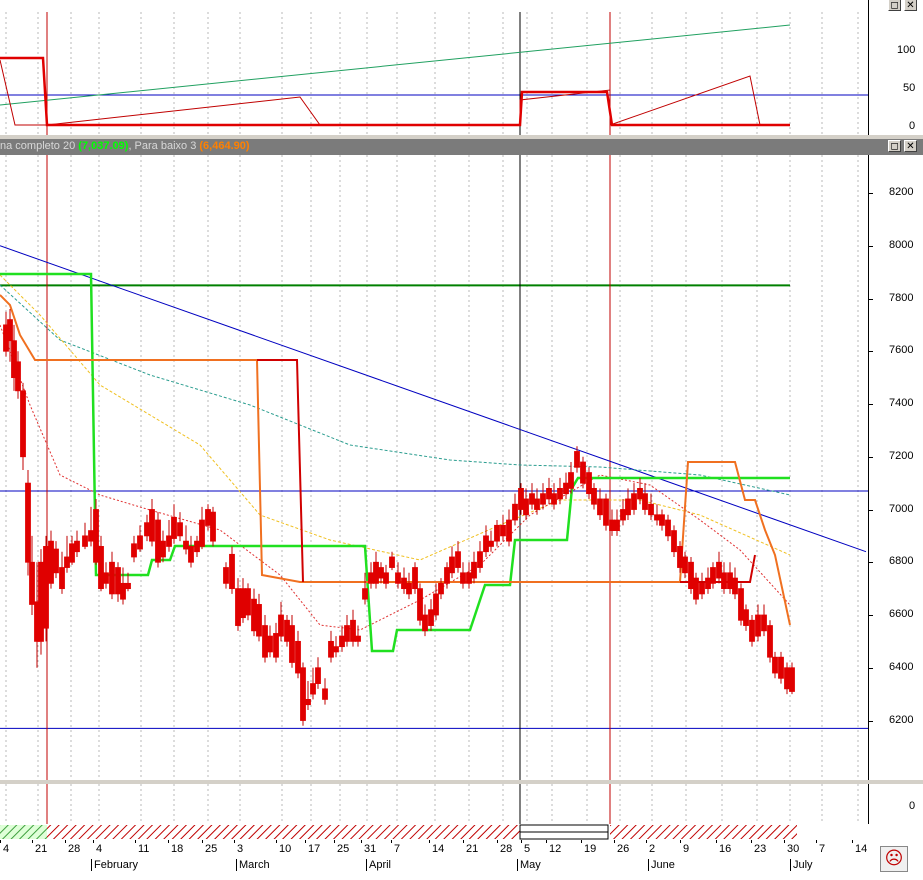  What do you see at coordinates (725, 849) in the screenshot?
I see `x-day-tick: 16` at bounding box center [725, 849].